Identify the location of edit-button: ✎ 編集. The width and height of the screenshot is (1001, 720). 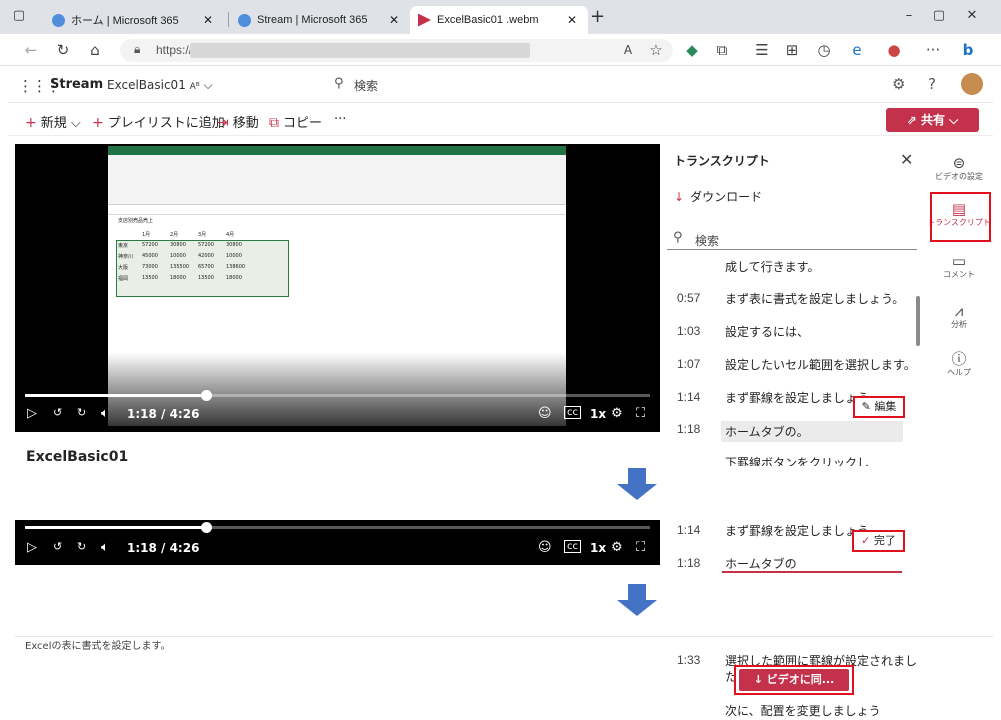
(879, 407).